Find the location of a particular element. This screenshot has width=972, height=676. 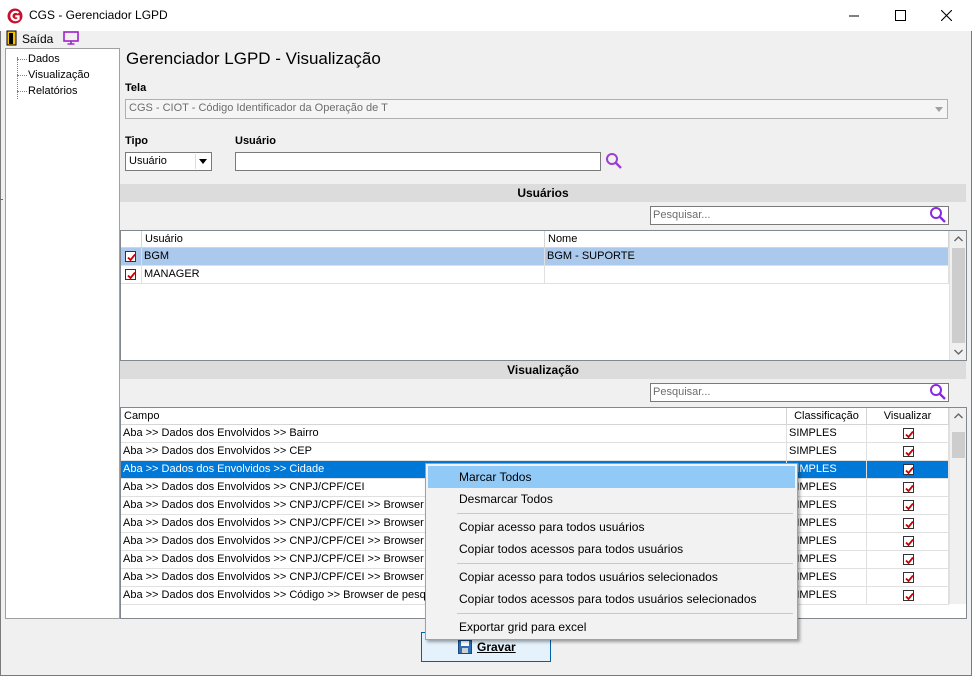

menu-item-marcar-todos: Marcar Todos is located at coordinates (611, 477).